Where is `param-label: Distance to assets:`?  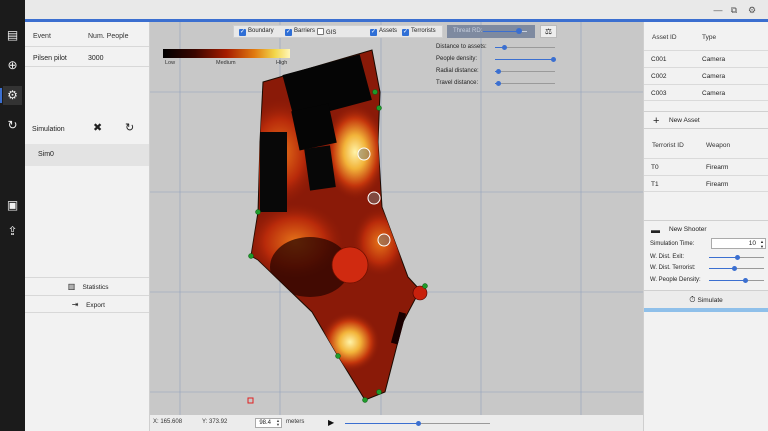
param-label: Distance to assets: is located at coordinates (461, 47).